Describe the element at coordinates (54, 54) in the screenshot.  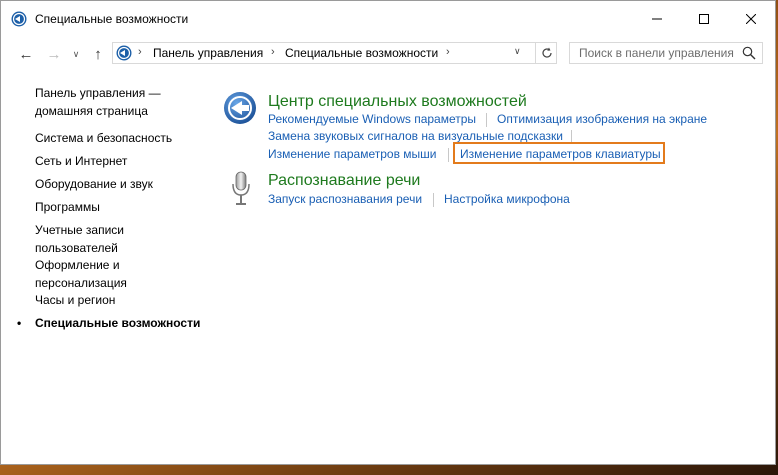
I see `forward-arrow-icon: →` at that location.